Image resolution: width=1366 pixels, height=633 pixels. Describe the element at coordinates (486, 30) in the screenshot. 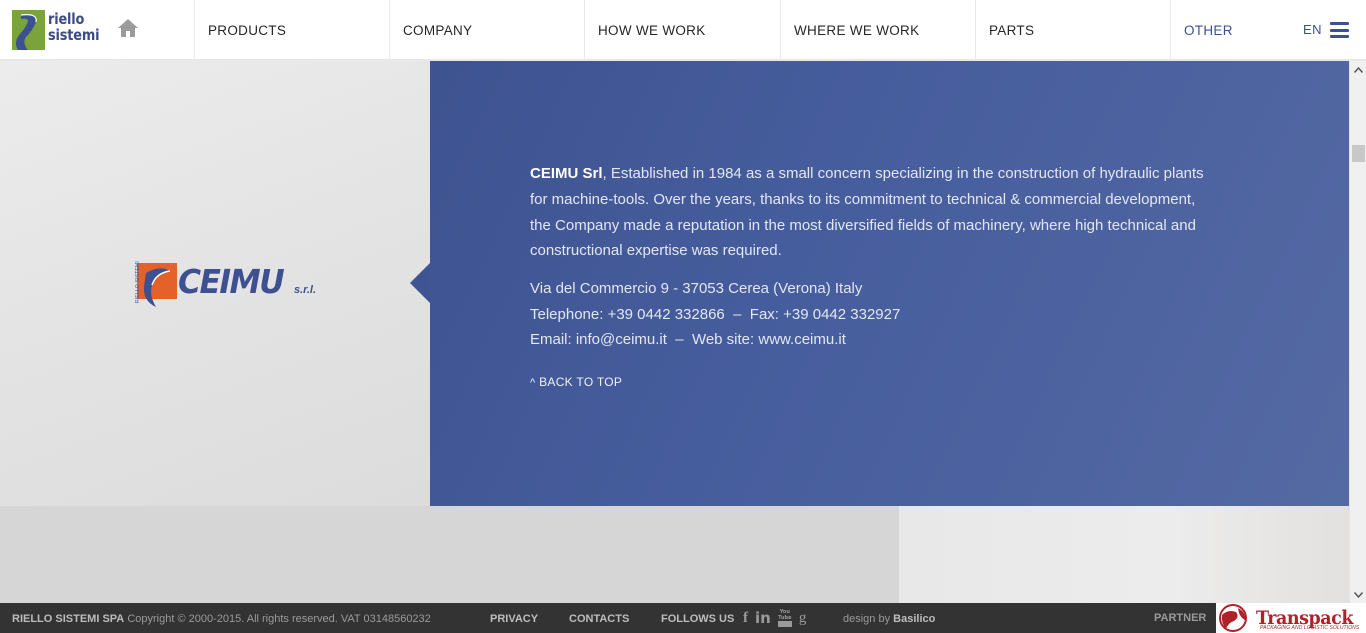

I see `nav-company: COMPANY` at that location.